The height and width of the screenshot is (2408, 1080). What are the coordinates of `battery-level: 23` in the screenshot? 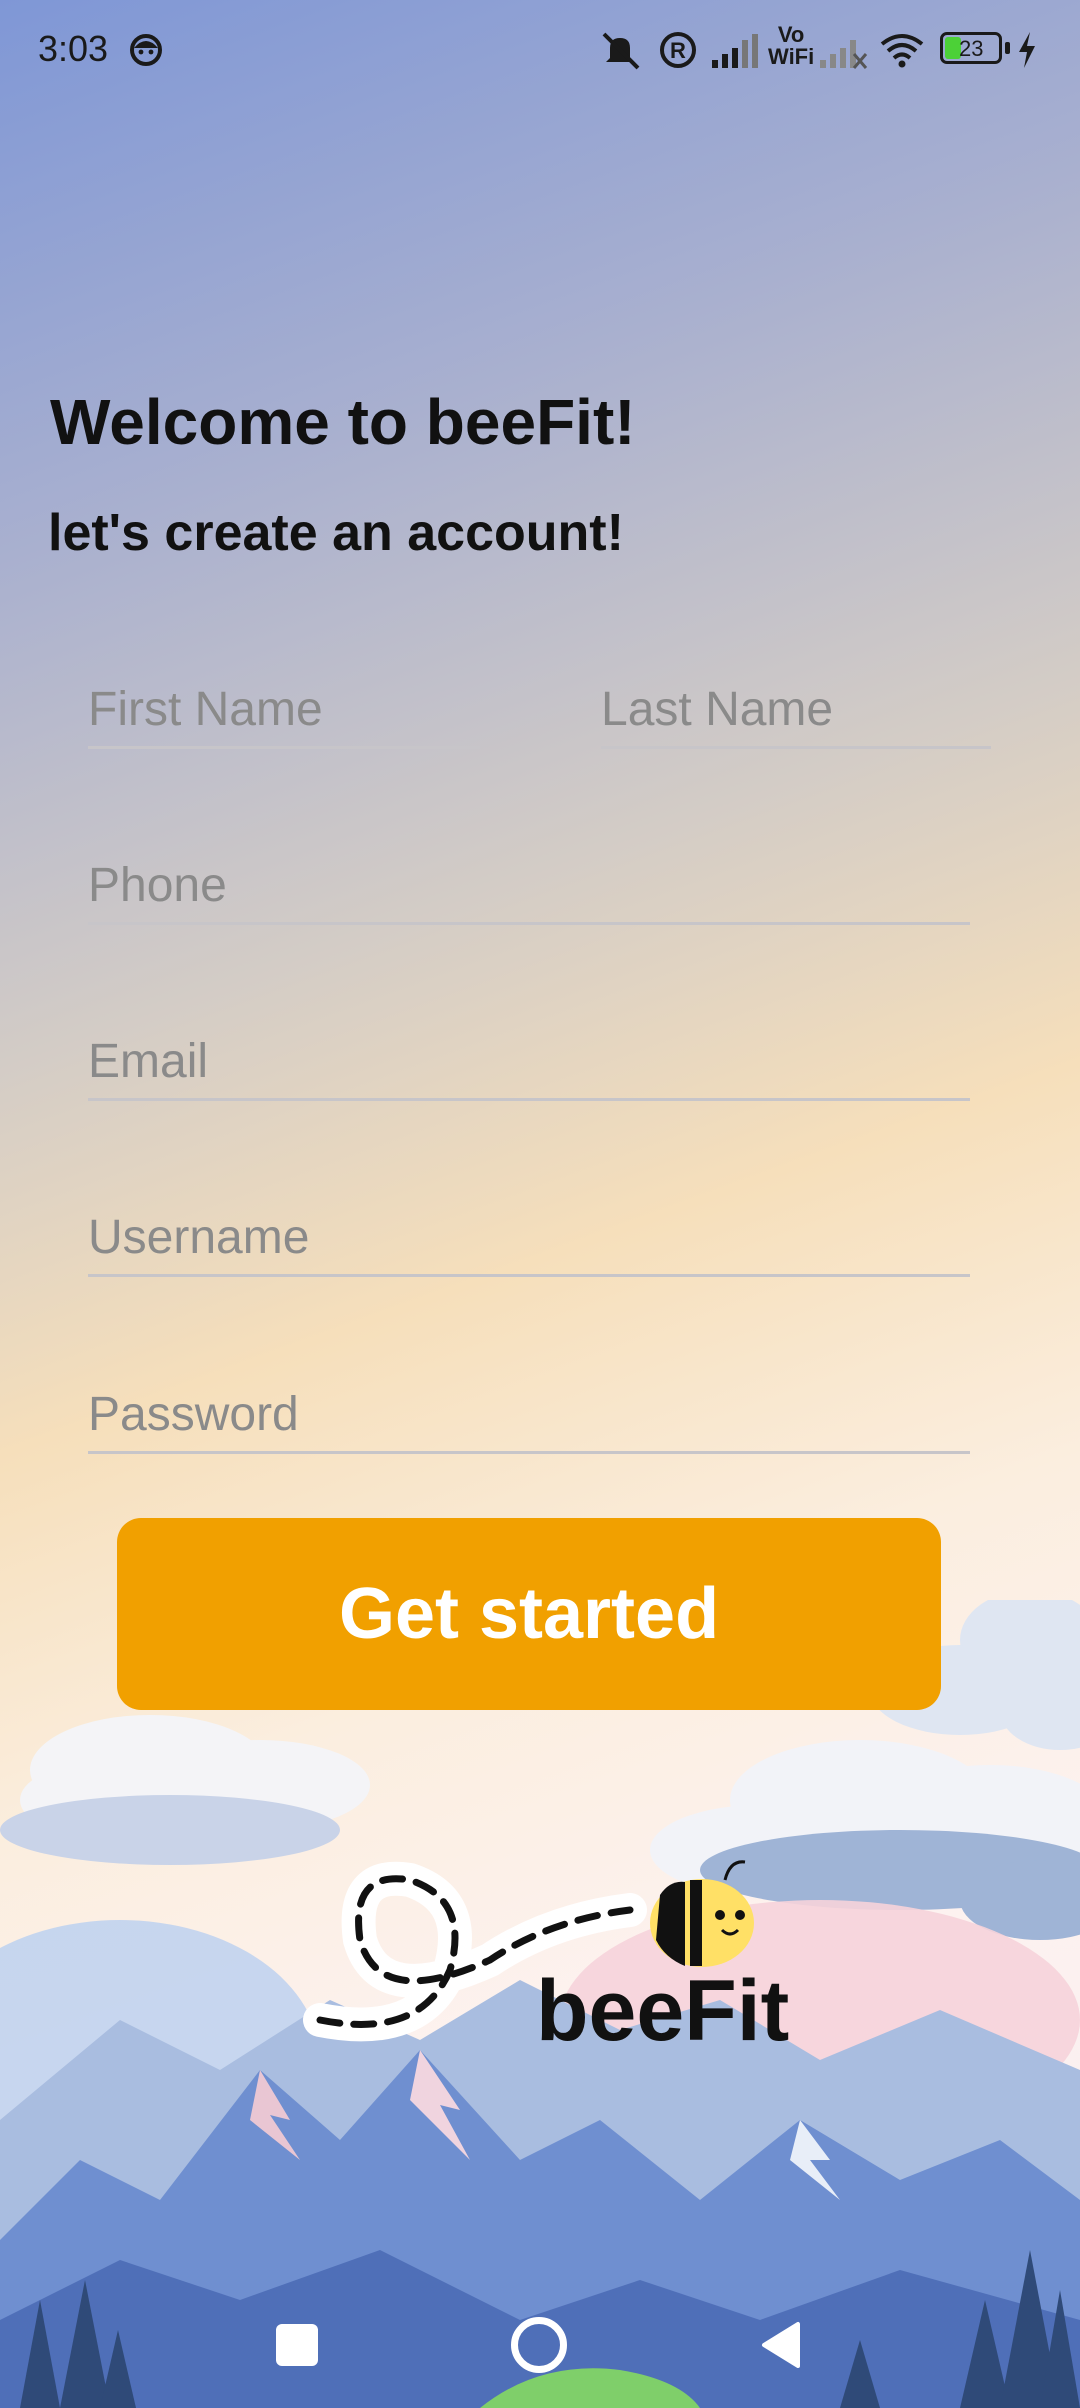 It's located at (971, 48).